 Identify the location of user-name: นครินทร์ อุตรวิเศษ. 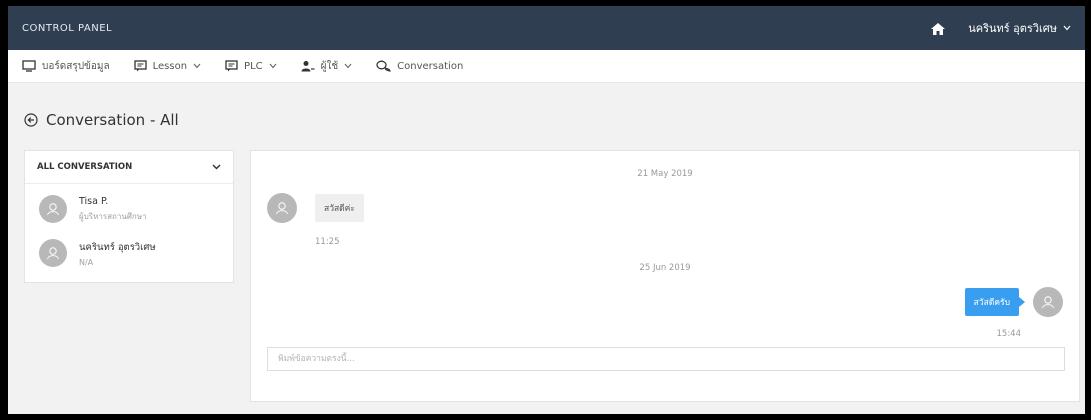
(1012, 28).